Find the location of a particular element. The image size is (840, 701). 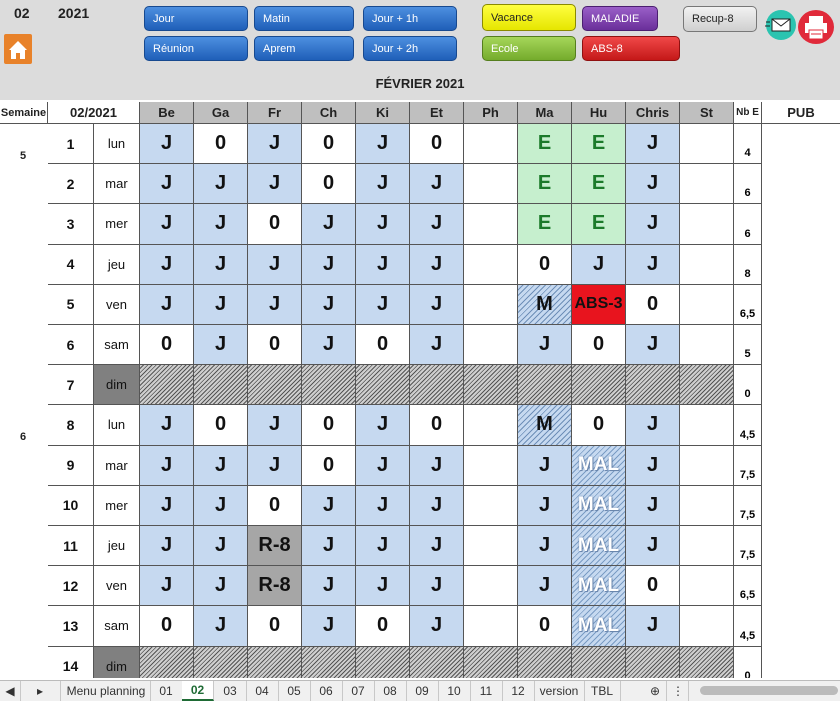

sheet-tab-07: 07 is located at coordinates (358, 691).